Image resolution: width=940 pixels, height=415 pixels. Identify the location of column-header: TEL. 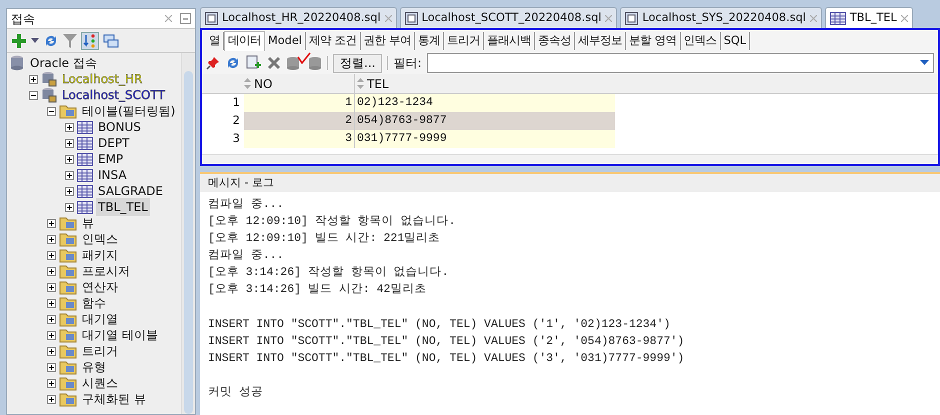
(485, 83).